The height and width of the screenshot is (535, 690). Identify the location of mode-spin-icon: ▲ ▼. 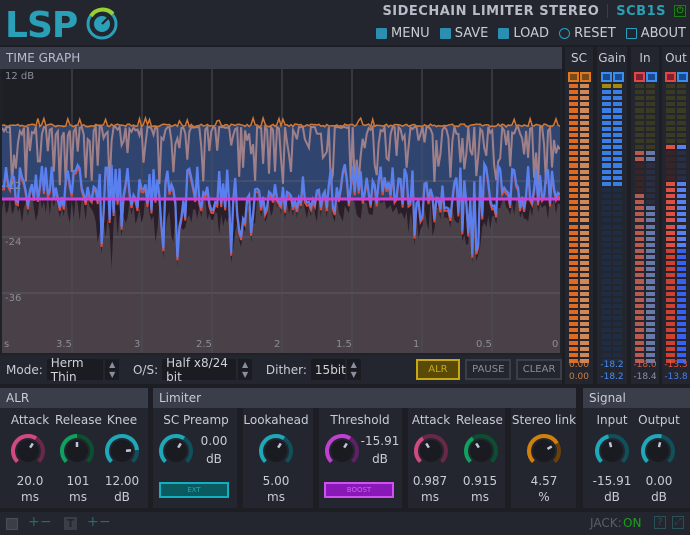
(112, 369).